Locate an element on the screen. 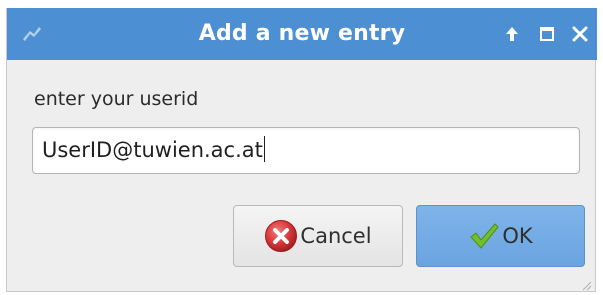 The image size is (603, 295). userid-input-value: UserID@tuwien.ac.at is located at coordinates (154, 150).